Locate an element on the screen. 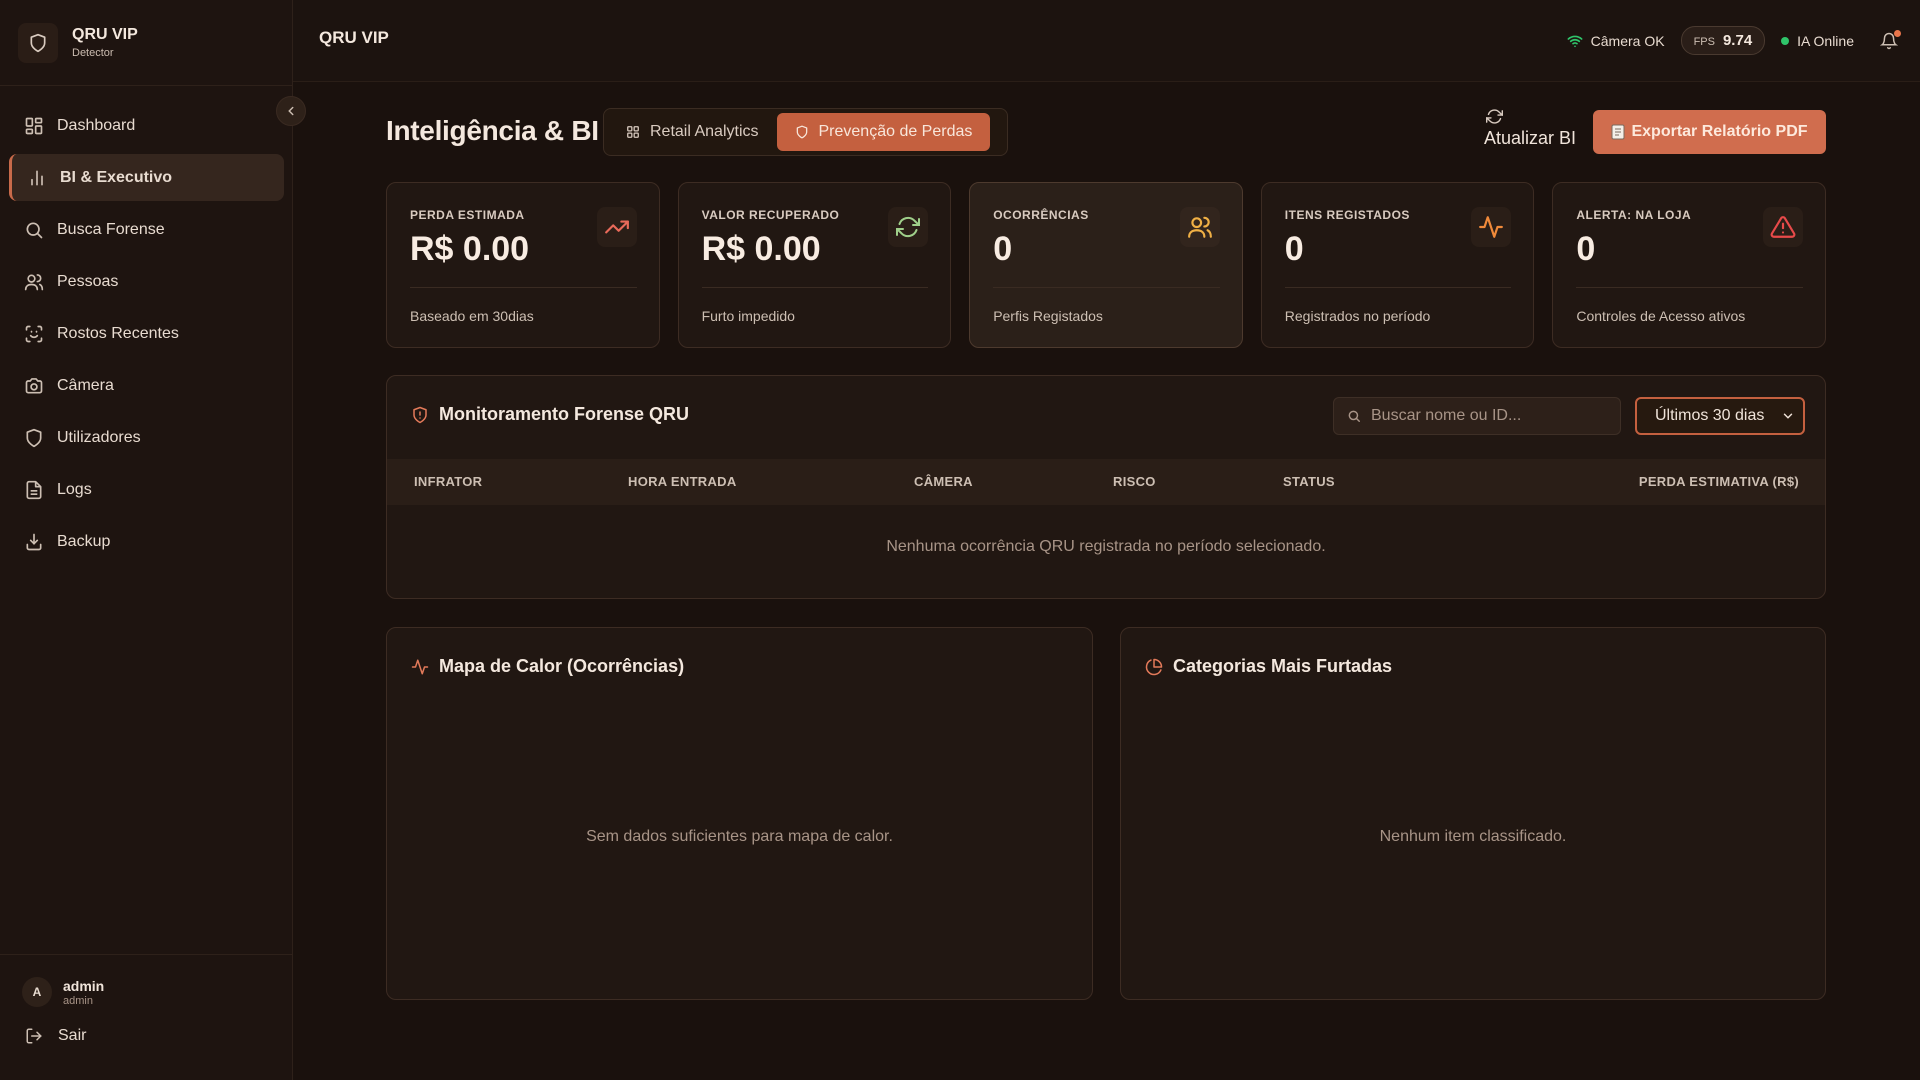 The image size is (1920, 1080). column-header: RISCO is located at coordinates (1134, 481).